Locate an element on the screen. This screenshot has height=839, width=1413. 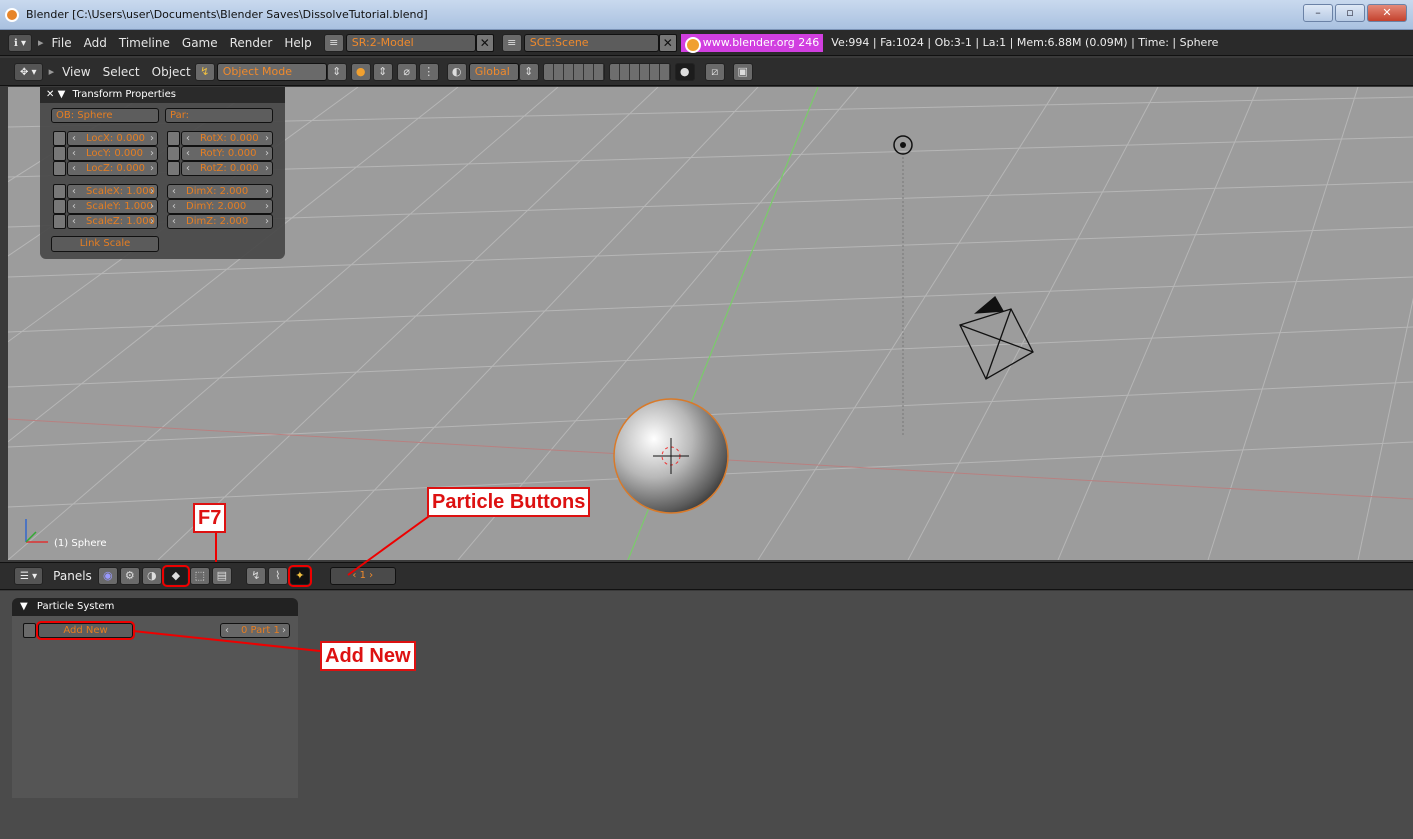
screen-delete-button: ✕ is located at coordinates (484, 42).